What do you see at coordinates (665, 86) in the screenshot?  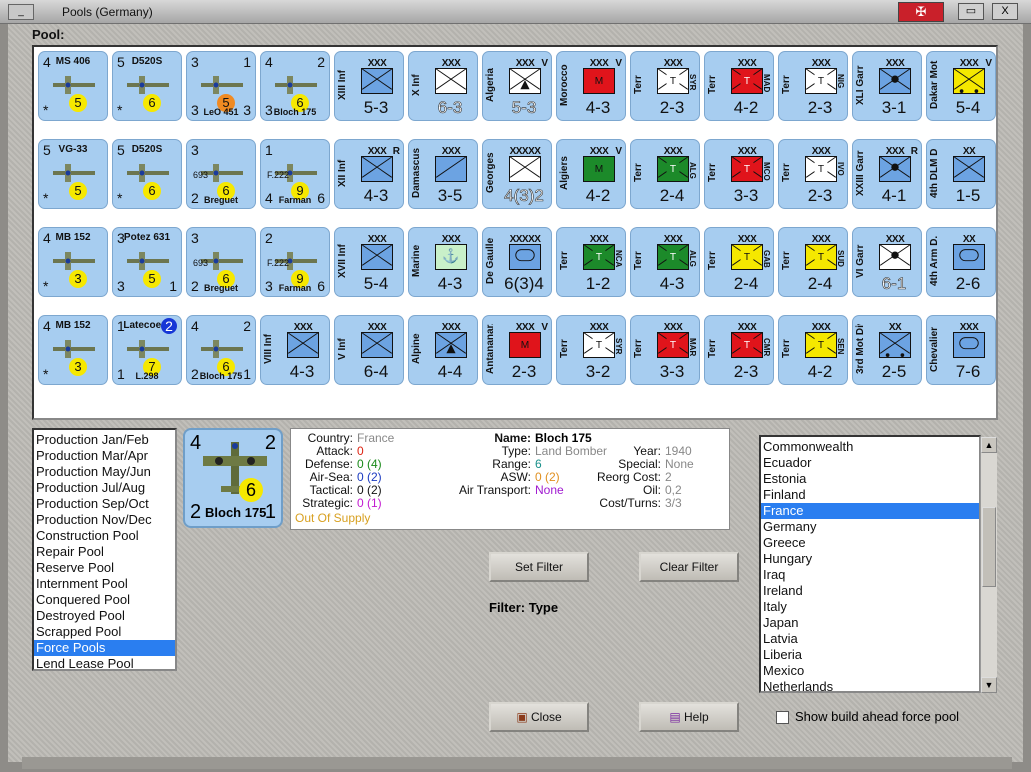 I see `unit-counter: Terr XXX T SYR 2-3` at bounding box center [665, 86].